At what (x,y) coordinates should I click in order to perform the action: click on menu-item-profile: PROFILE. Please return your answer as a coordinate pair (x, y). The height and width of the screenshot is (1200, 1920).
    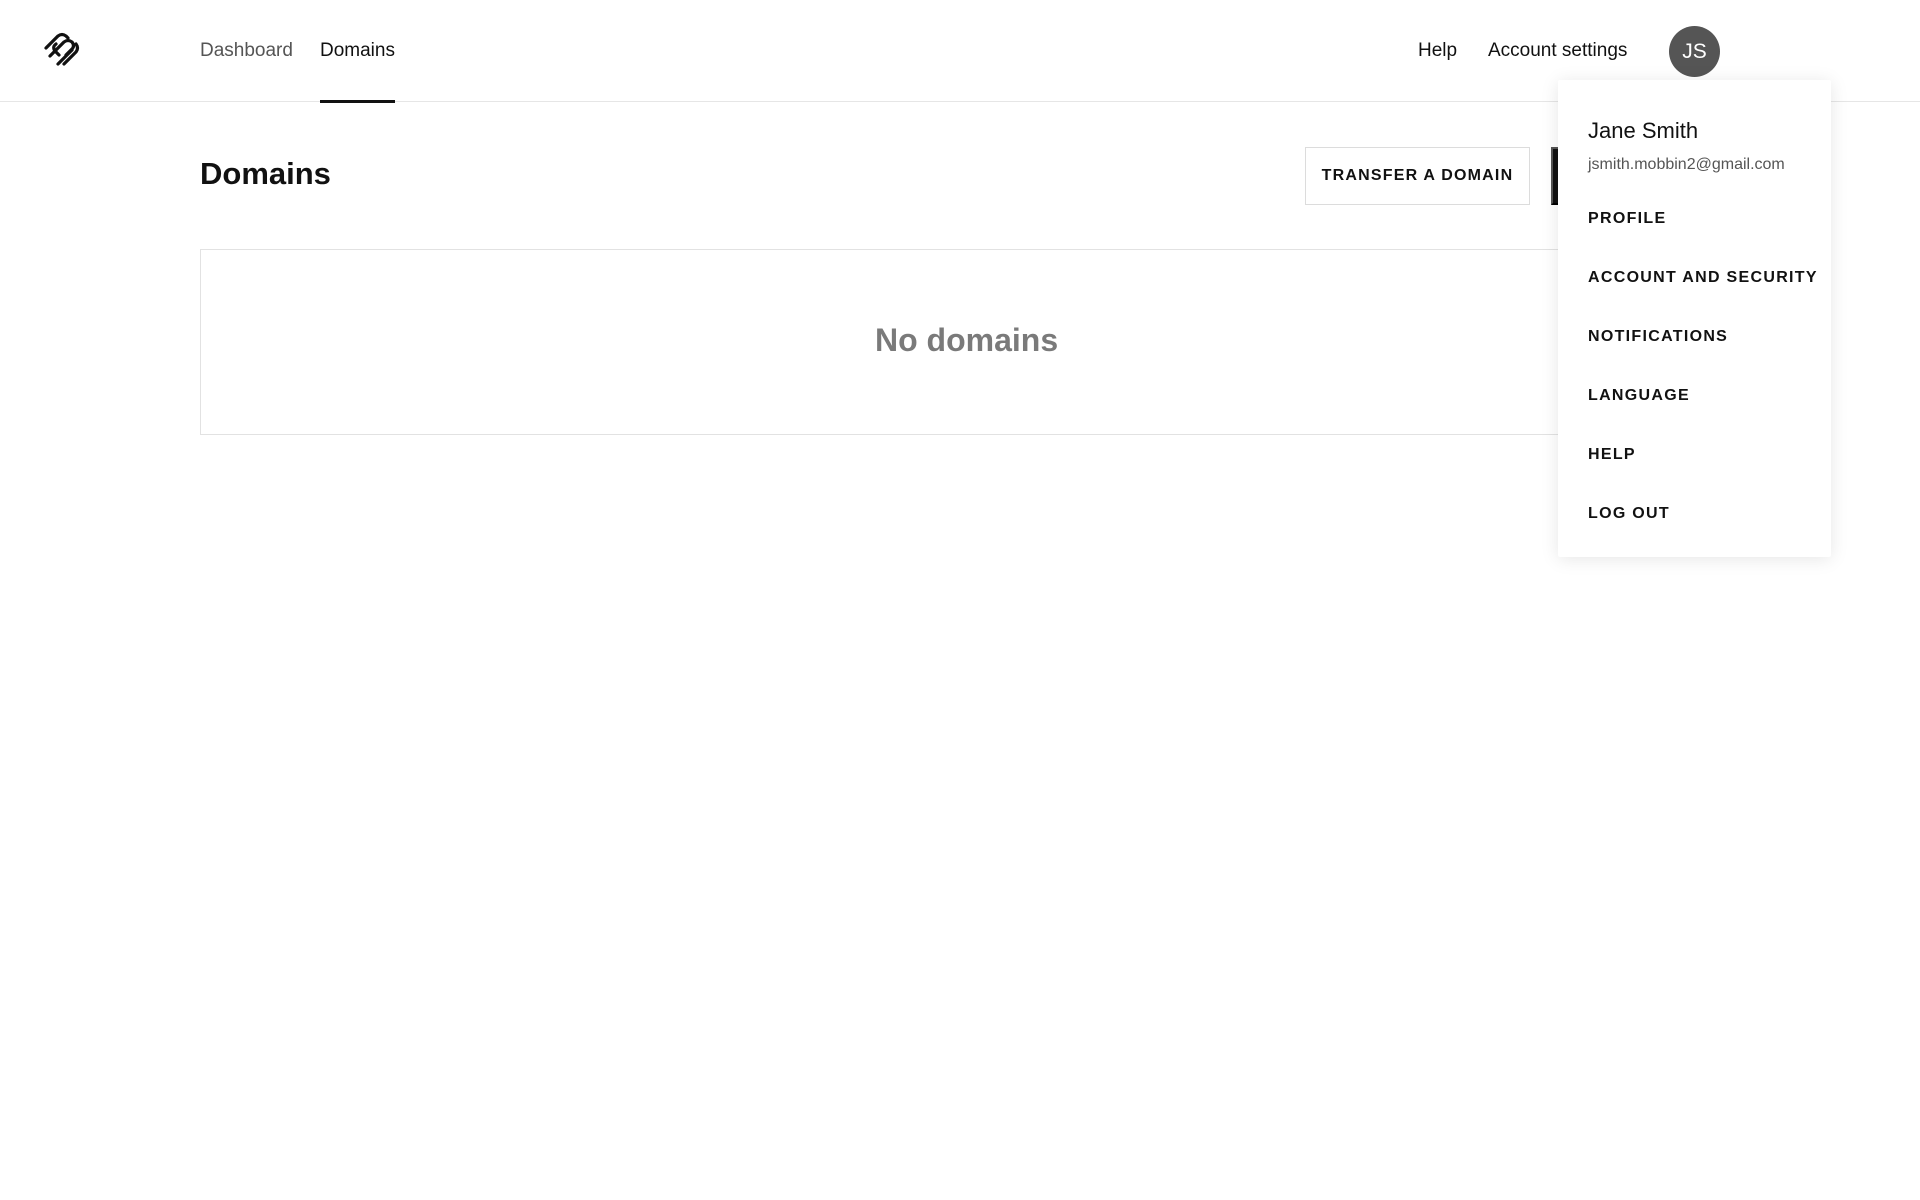
    Looking at the image, I should click on (1627, 219).